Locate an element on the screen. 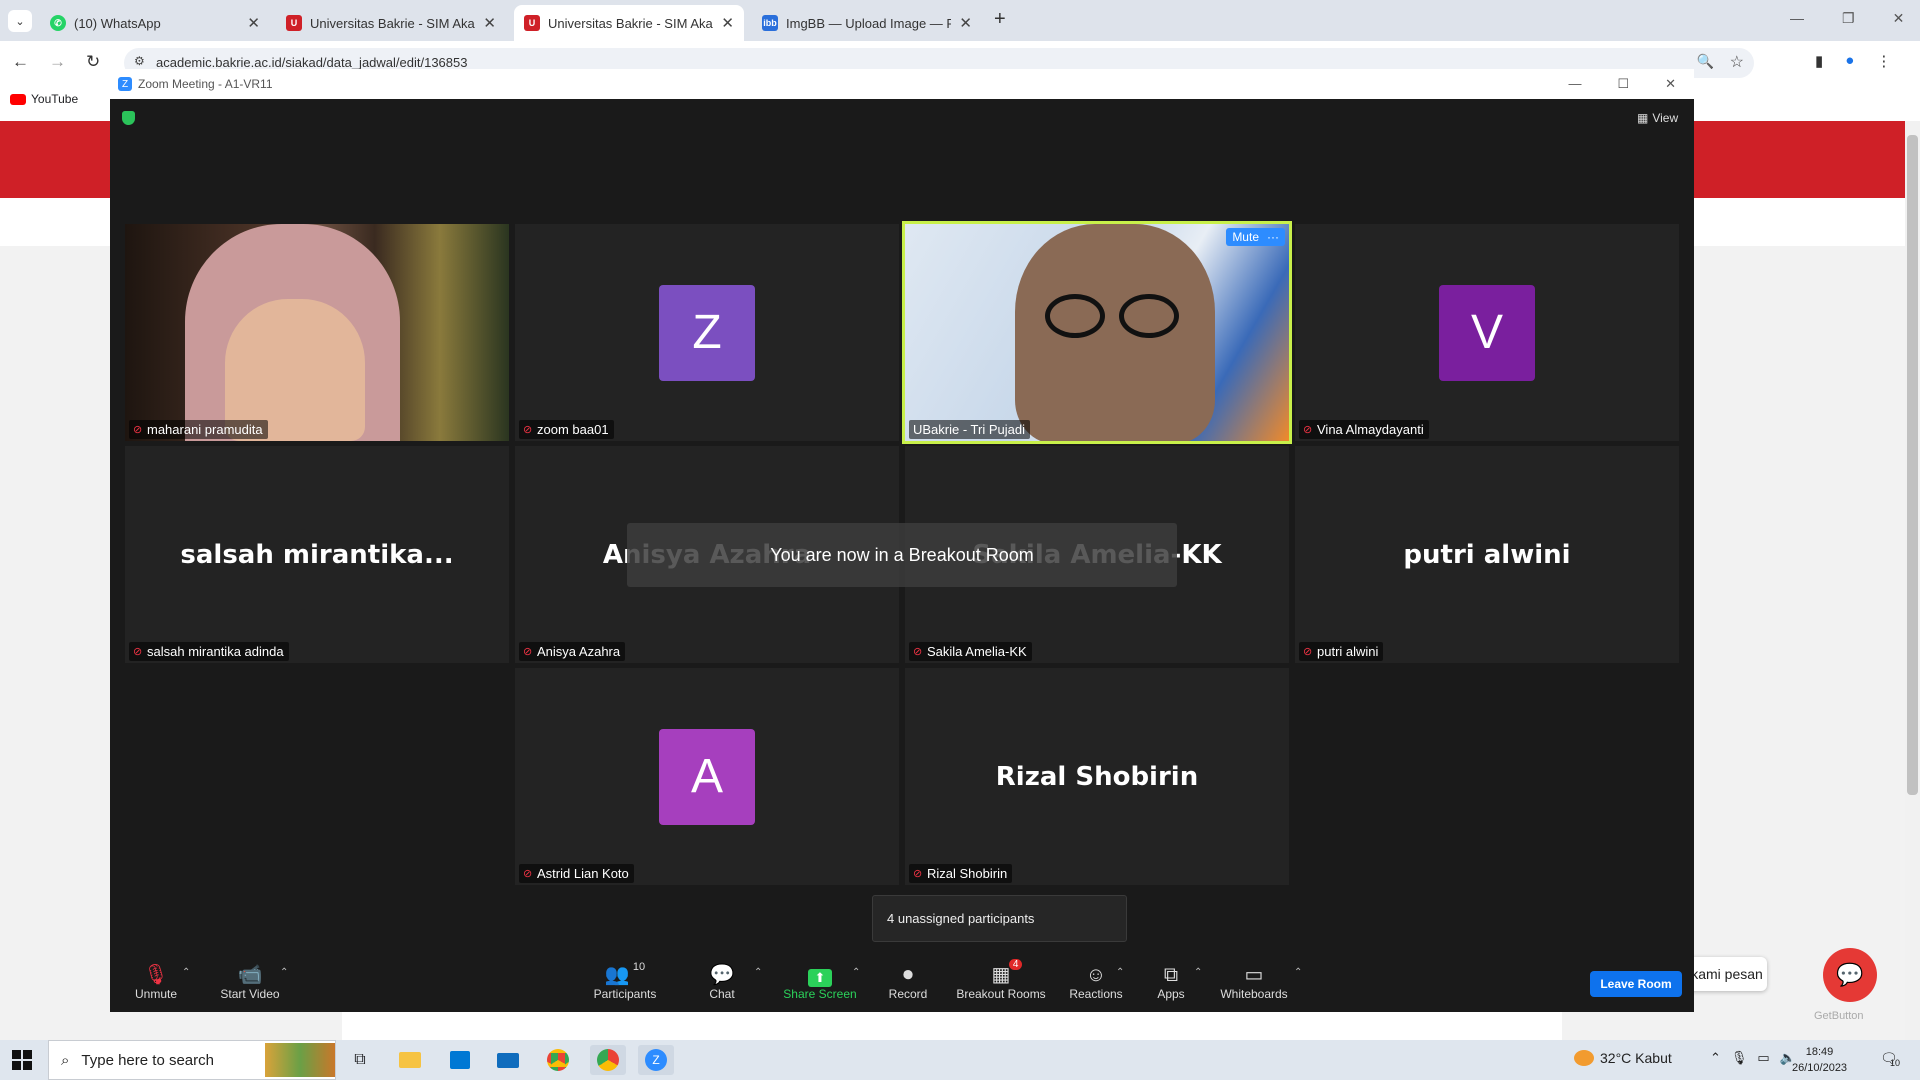 The image size is (1920, 1080). microphone-icon: 🎙 is located at coordinates (1739, 1058).